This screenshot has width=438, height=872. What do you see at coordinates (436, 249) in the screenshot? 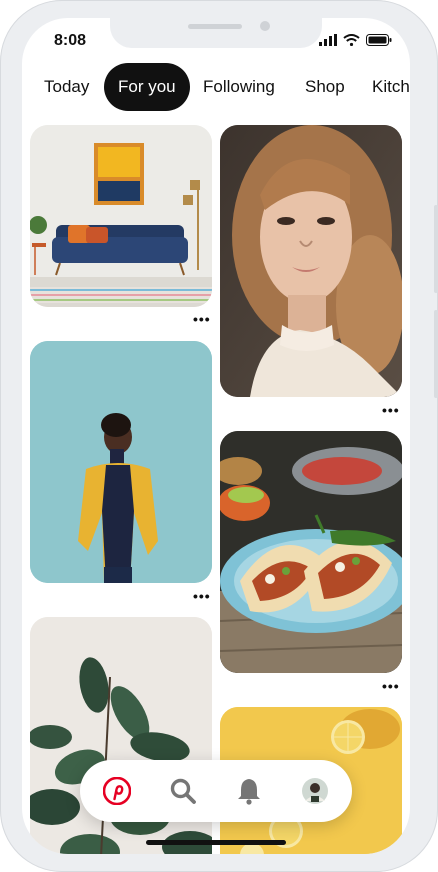
I see `volume-button` at bounding box center [436, 249].